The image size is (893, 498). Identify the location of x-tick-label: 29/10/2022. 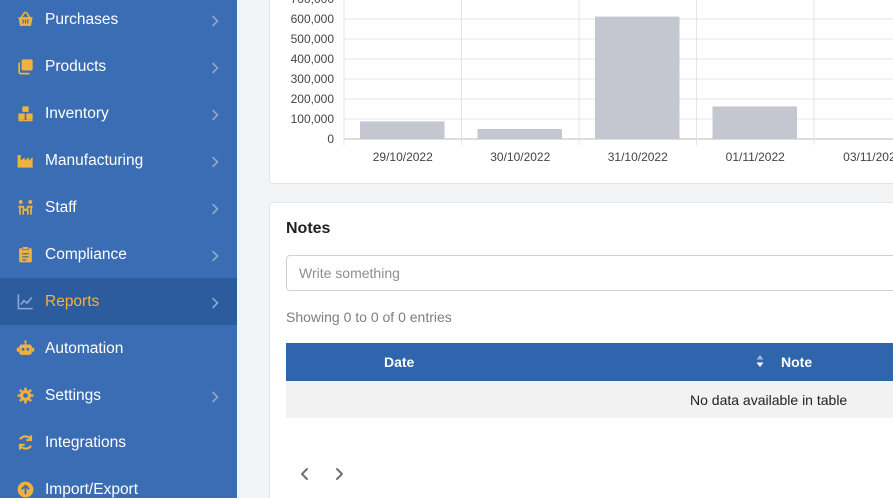
(403, 157).